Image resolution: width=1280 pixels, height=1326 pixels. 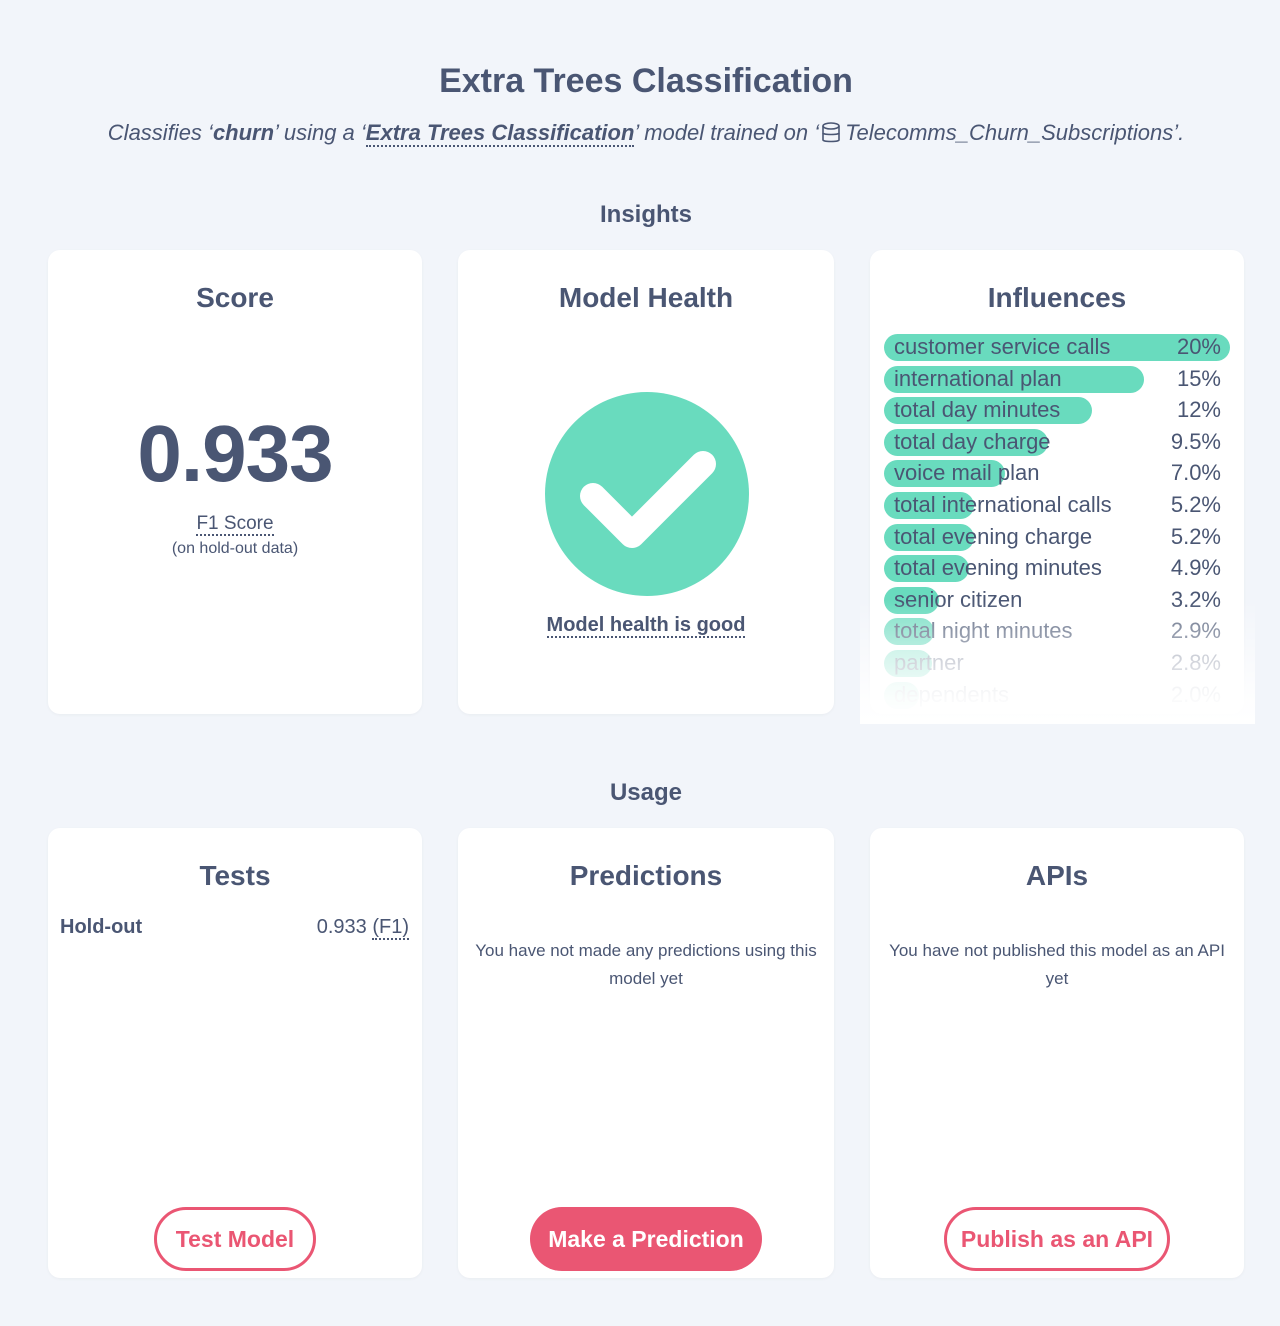 What do you see at coordinates (646, 792) in the screenshot?
I see `usage-heading: Usage` at bounding box center [646, 792].